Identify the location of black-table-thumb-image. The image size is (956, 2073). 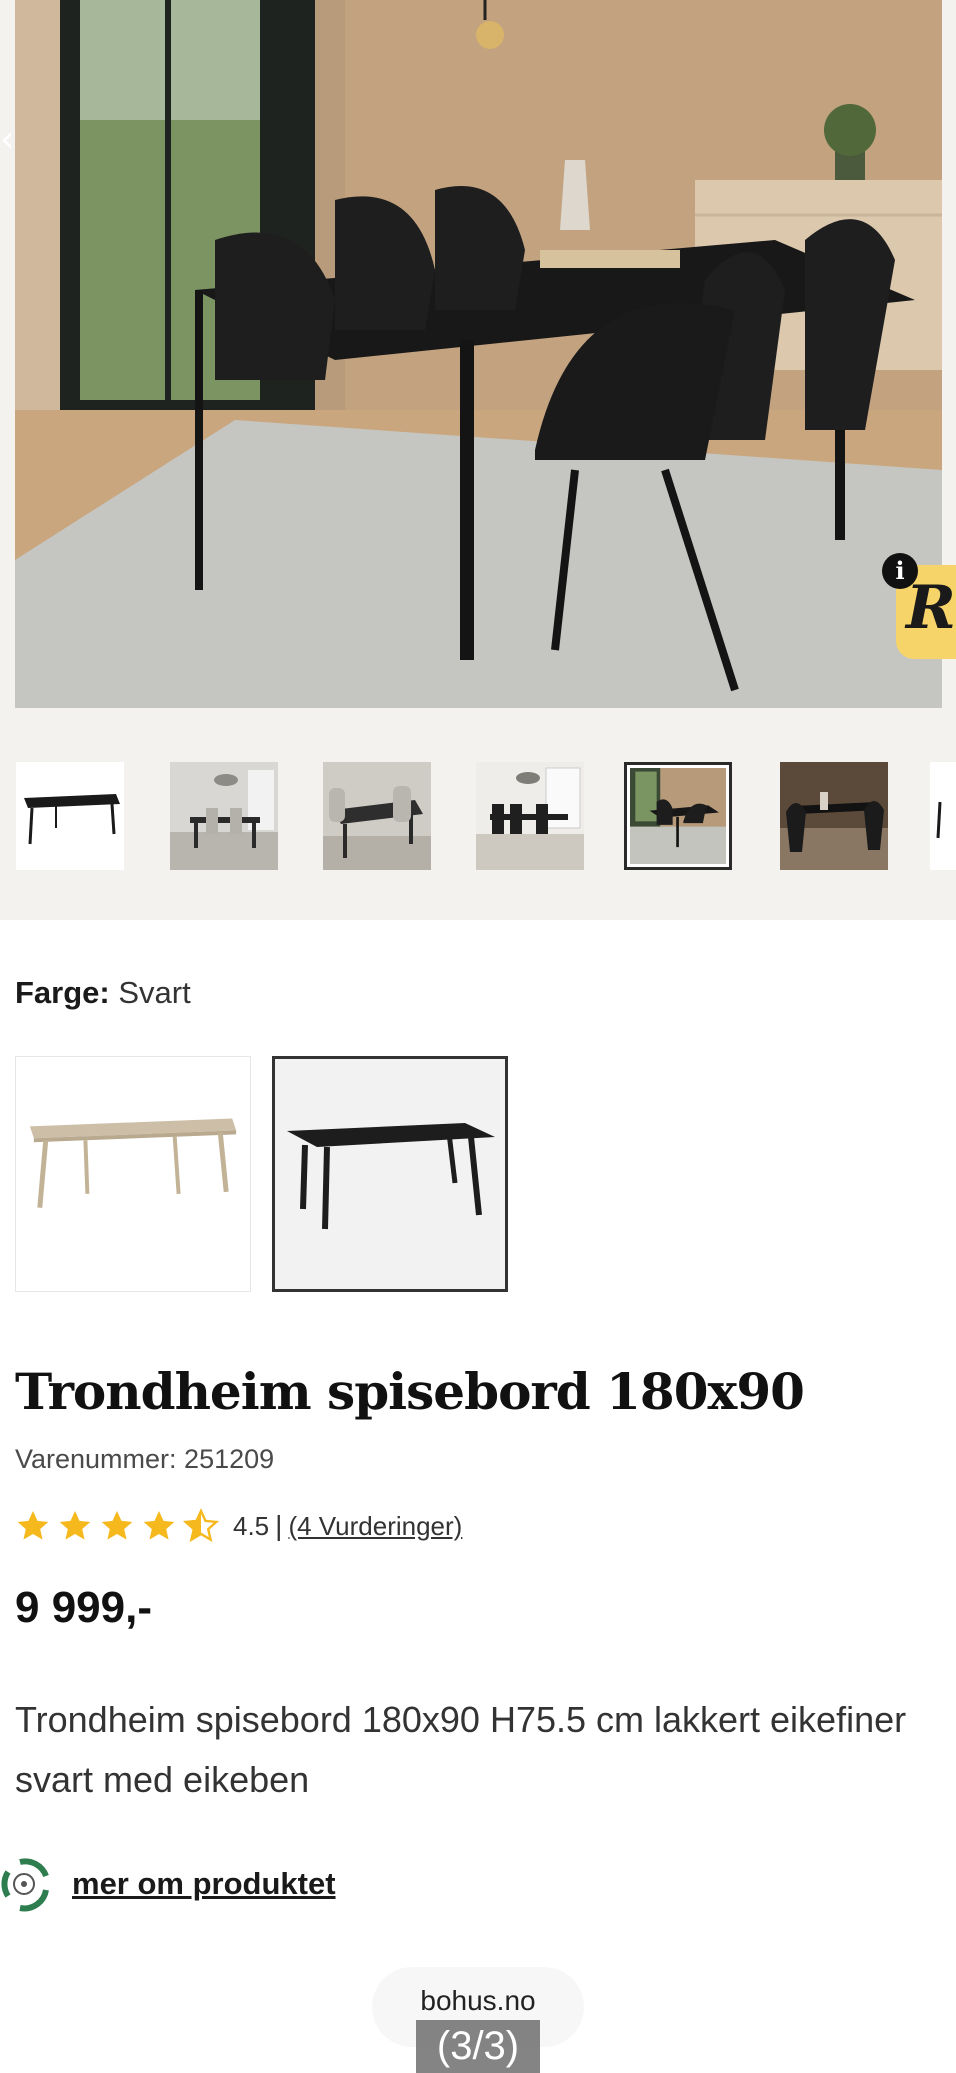
(70, 816).